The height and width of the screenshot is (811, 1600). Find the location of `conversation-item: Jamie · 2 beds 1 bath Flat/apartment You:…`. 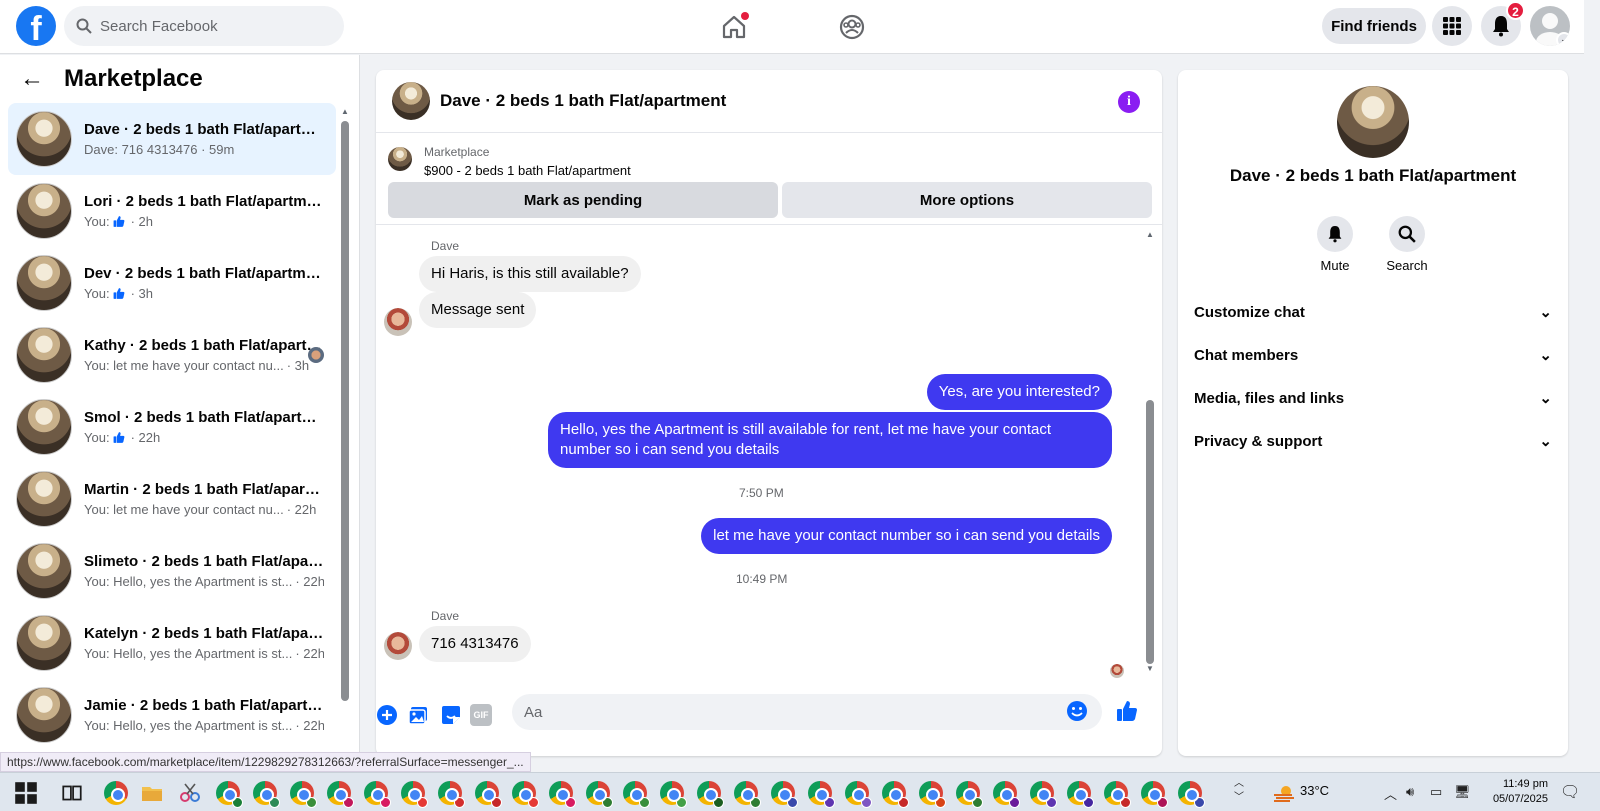

conversation-item: Jamie · 2 beds 1 bath Flat/apartment You:… is located at coordinates (172, 715).